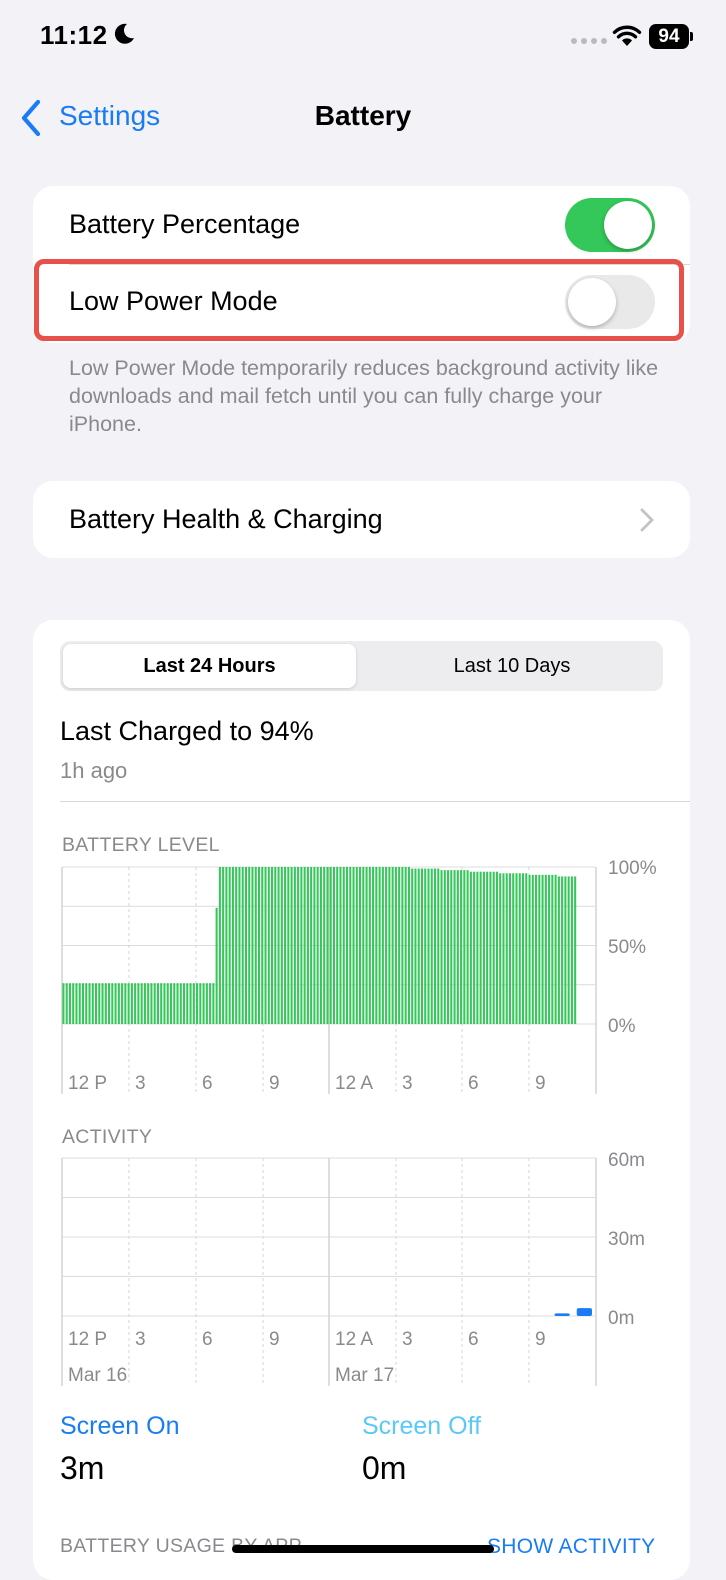 This screenshot has width=726, height=1580. What do you see at coordinates (571, 1547) in the screenshot?
I see `show-activity-button: SHOW ACTIVITY` at bounding box center [571, 1547].